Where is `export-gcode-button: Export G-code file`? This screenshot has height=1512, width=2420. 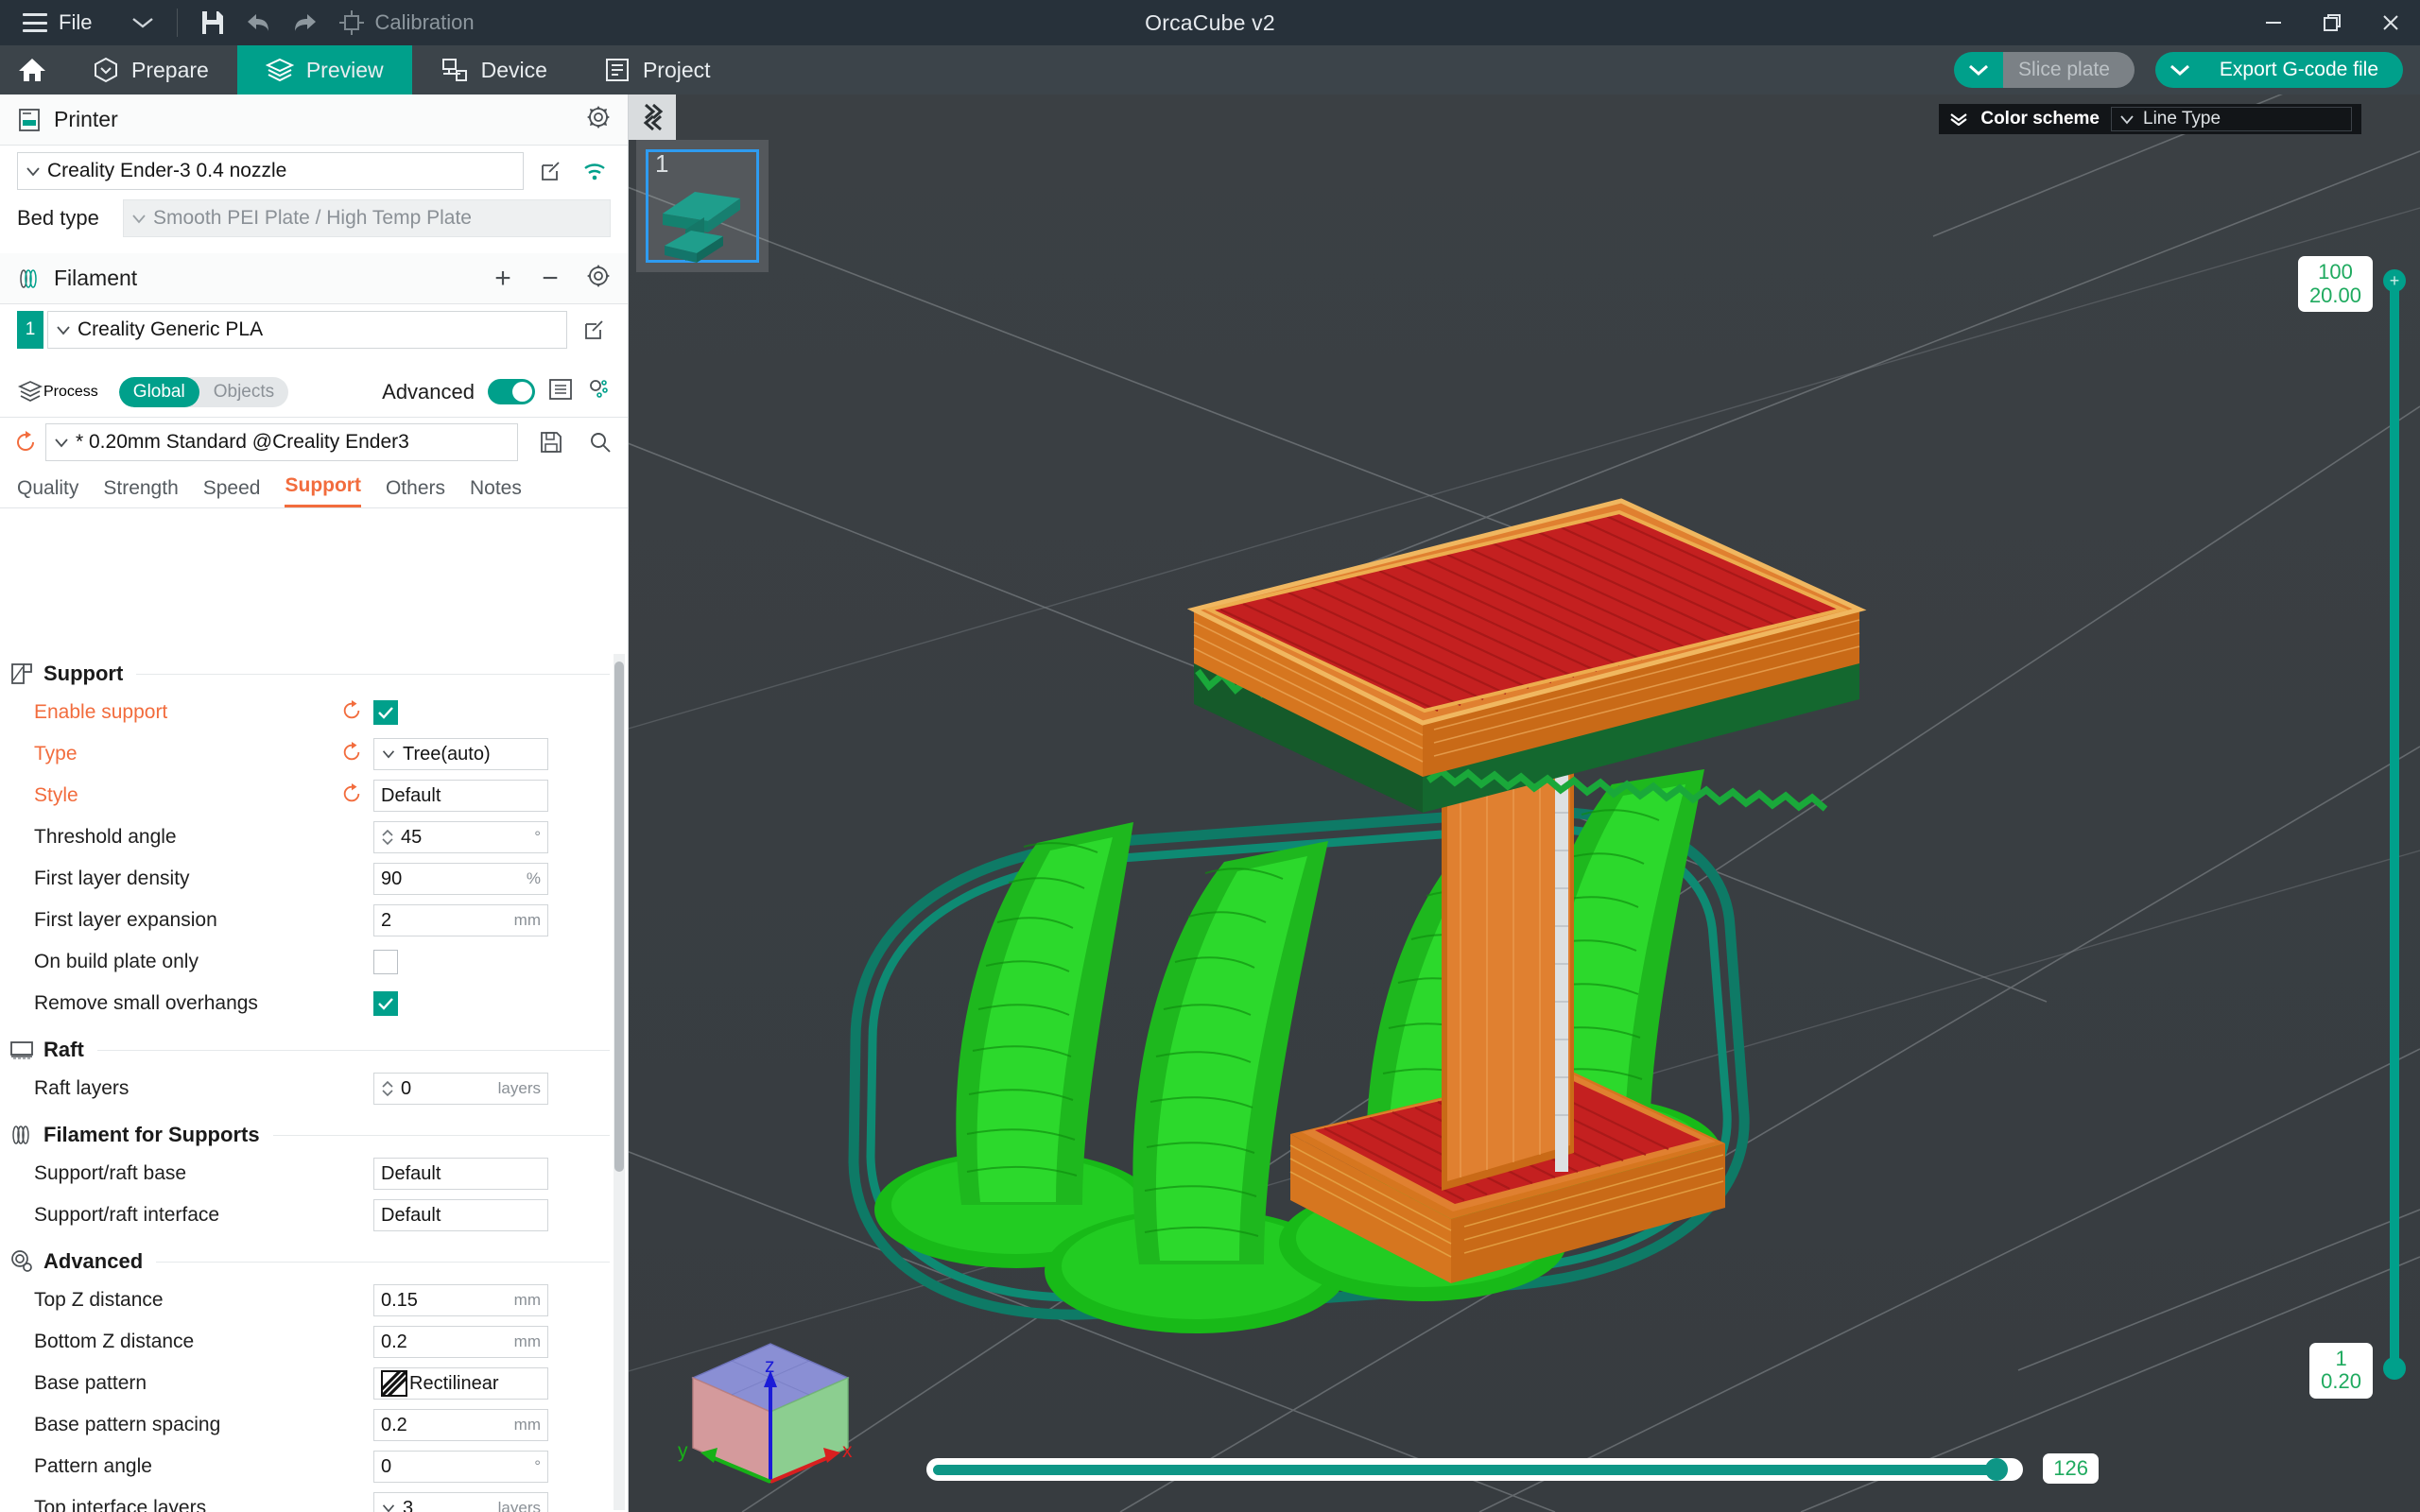 export-gcode-button: Export G-code file is located at coordinates (2278, 70).